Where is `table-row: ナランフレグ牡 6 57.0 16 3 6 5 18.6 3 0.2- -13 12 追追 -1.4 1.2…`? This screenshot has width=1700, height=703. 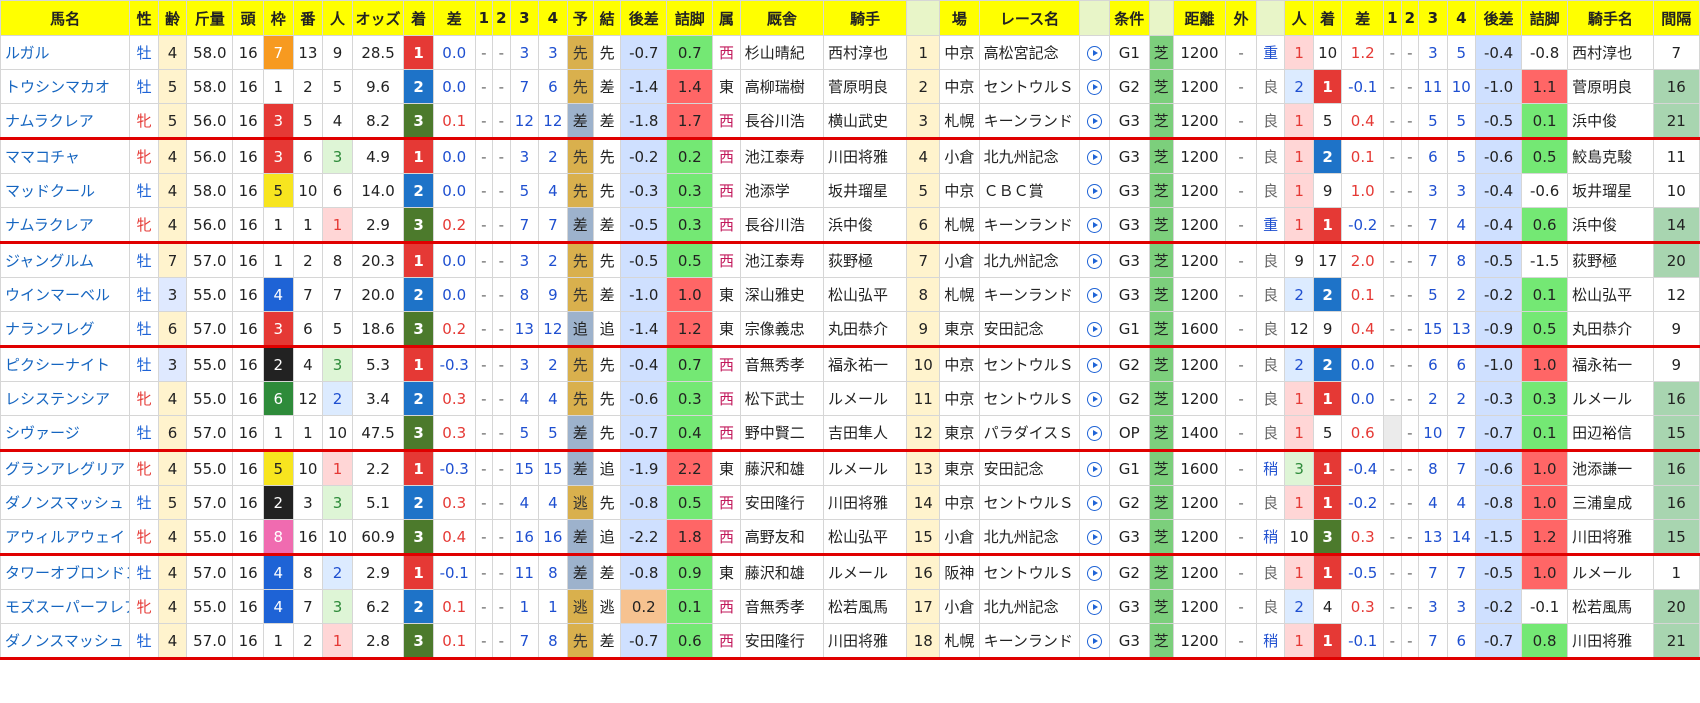
table-row: ナランフレグ牡 6 57.0 16 3 6 5 18.6 3 0.2- -13 12 追追 -1.4 1.2… is located at coordinates (850, 329).